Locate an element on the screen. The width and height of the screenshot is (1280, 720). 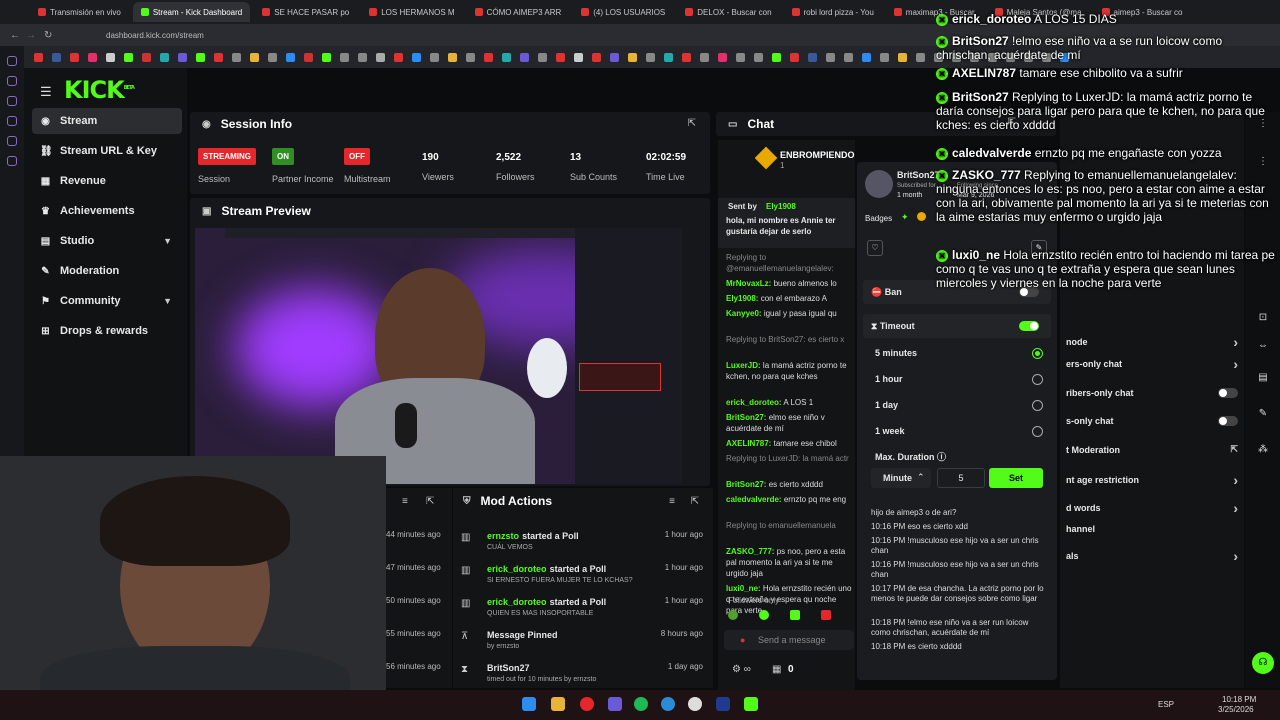
tool-icon: ✎ is located at coordinates (1263, 415).